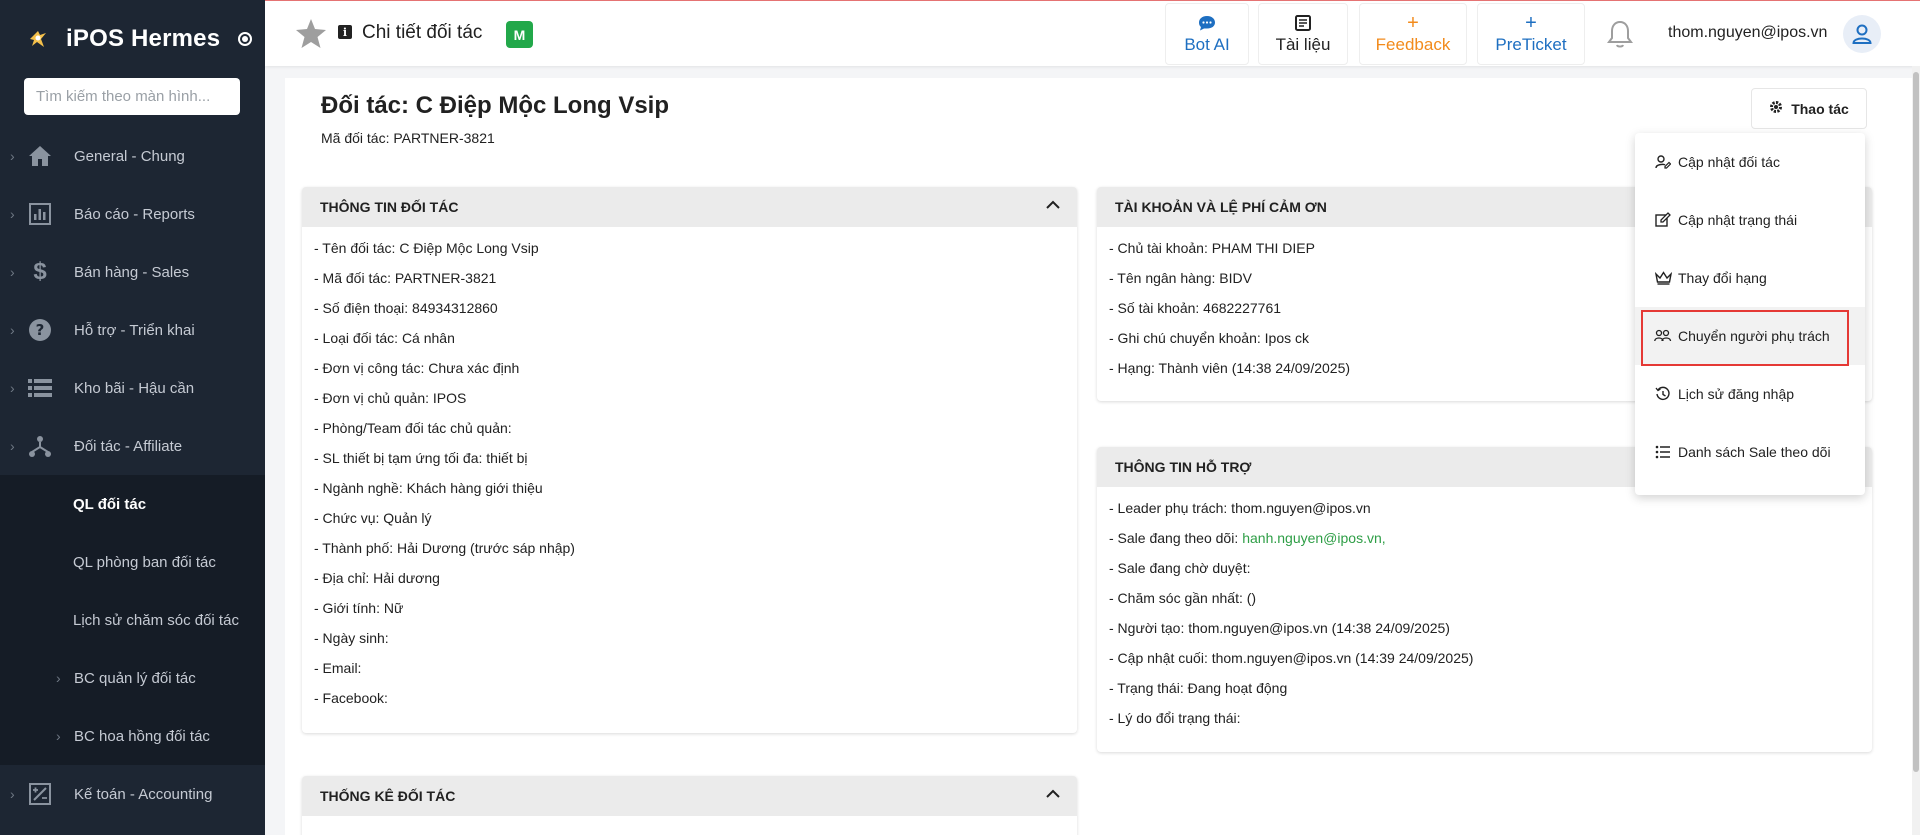  What do you see at coordinates (1207, 44) in the screenshot?
I see `bot-ai-label: Bot AI` at bounding box center [1207, 44].